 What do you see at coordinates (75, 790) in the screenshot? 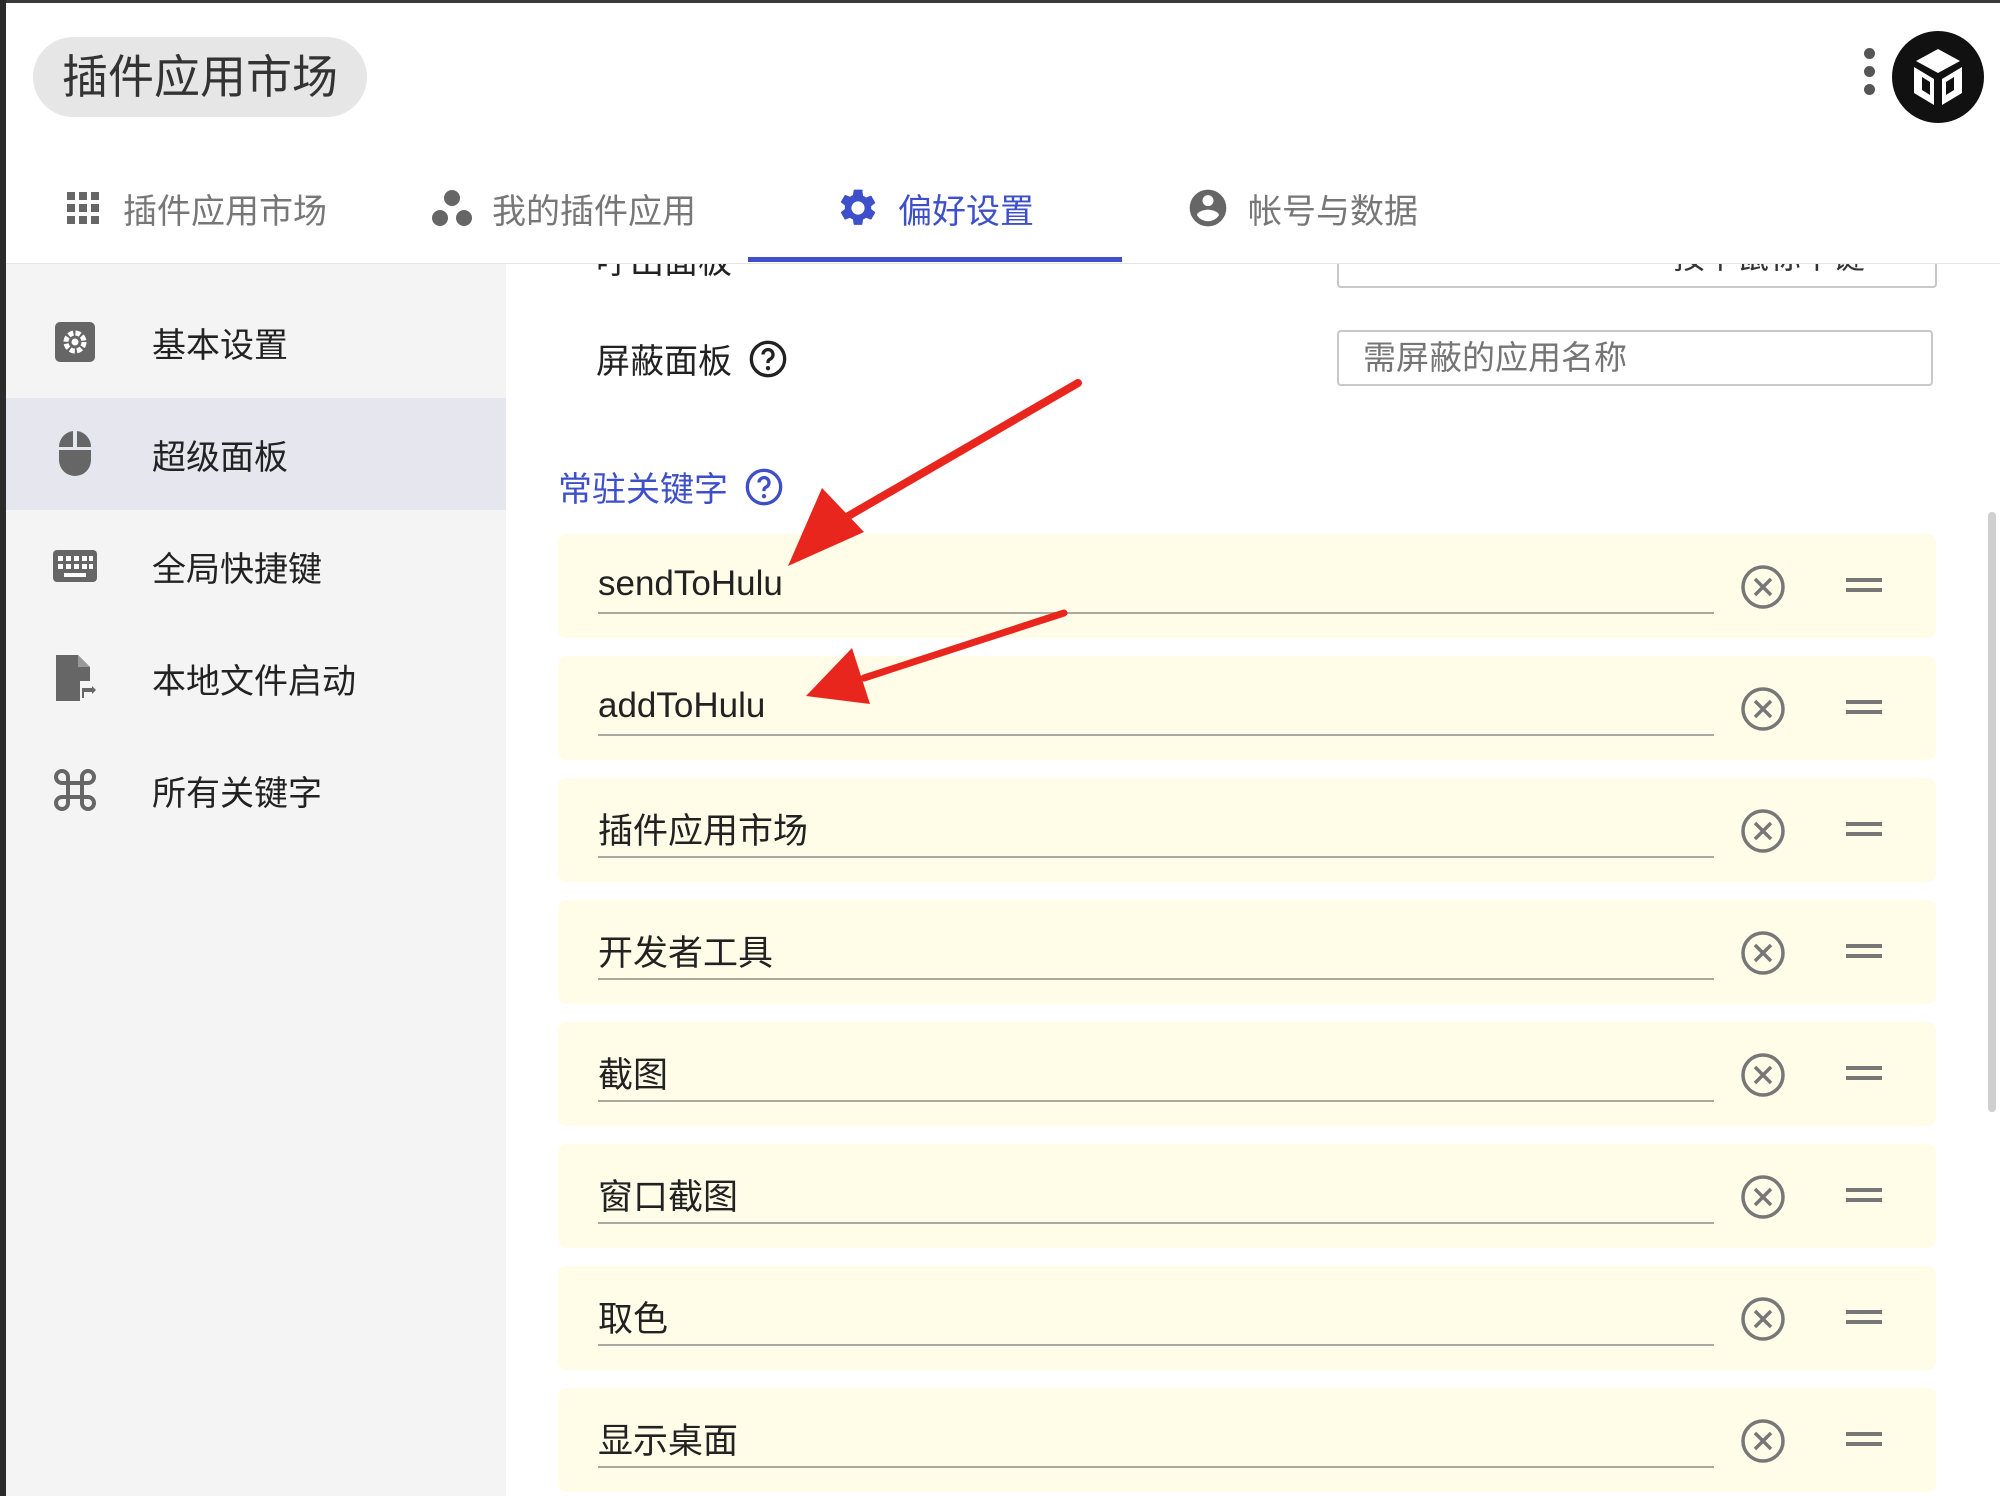
I see `command-key-icon` at bounding box center [75, 790].